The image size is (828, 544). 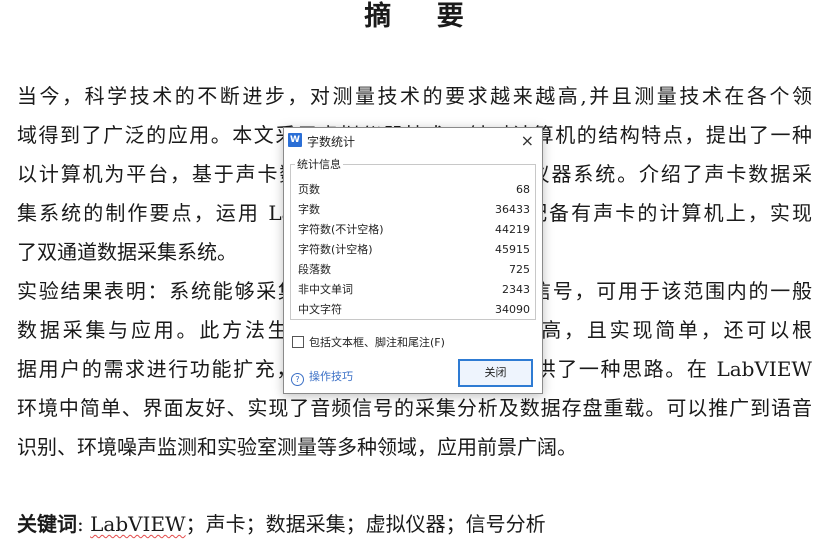 I want to click on stat-chars-no-space: 字符数(不计空格) 44219, so click(x=414, y=230).